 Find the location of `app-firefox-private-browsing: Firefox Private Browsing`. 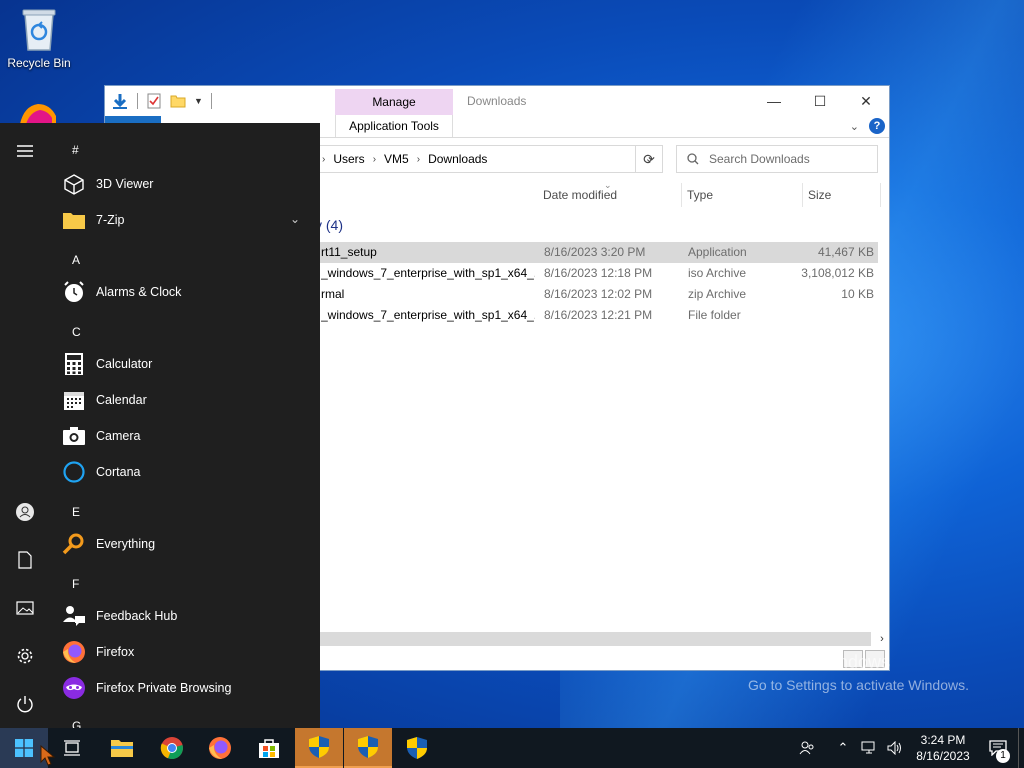

app-firefox-private-browsing: Firefox Private Browsing is located at coordinates (188, 688).